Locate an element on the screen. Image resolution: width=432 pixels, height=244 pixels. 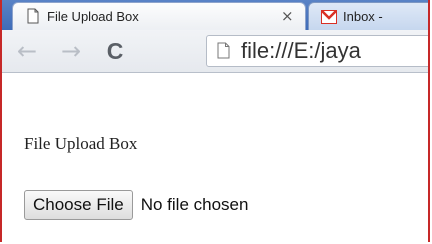
tab-strip: File Upload Box × Inbox - is located at coordinates (215, 15).